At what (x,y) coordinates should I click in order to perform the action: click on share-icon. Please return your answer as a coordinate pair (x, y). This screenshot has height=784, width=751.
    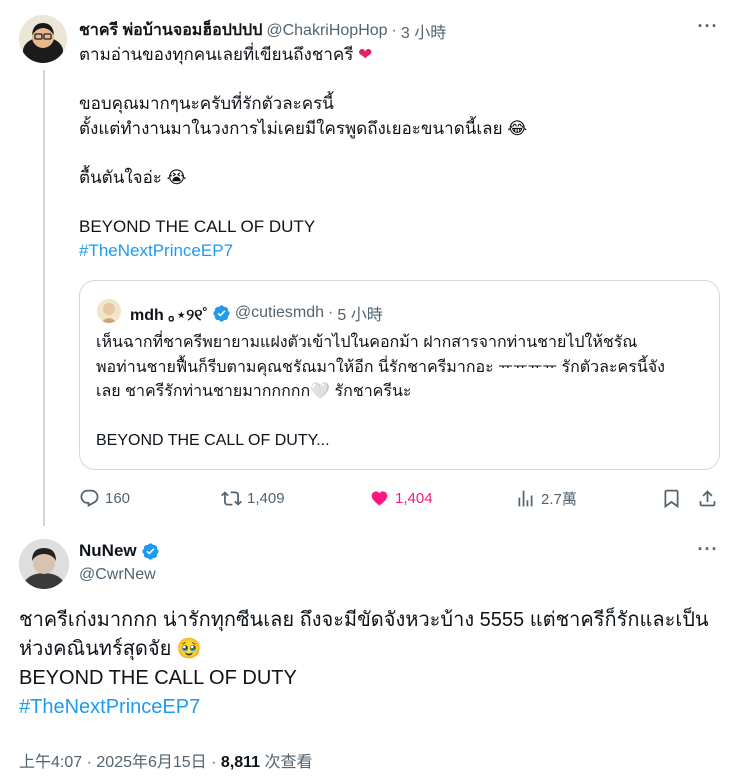
    Looking at the image, I should click on (707, 497).